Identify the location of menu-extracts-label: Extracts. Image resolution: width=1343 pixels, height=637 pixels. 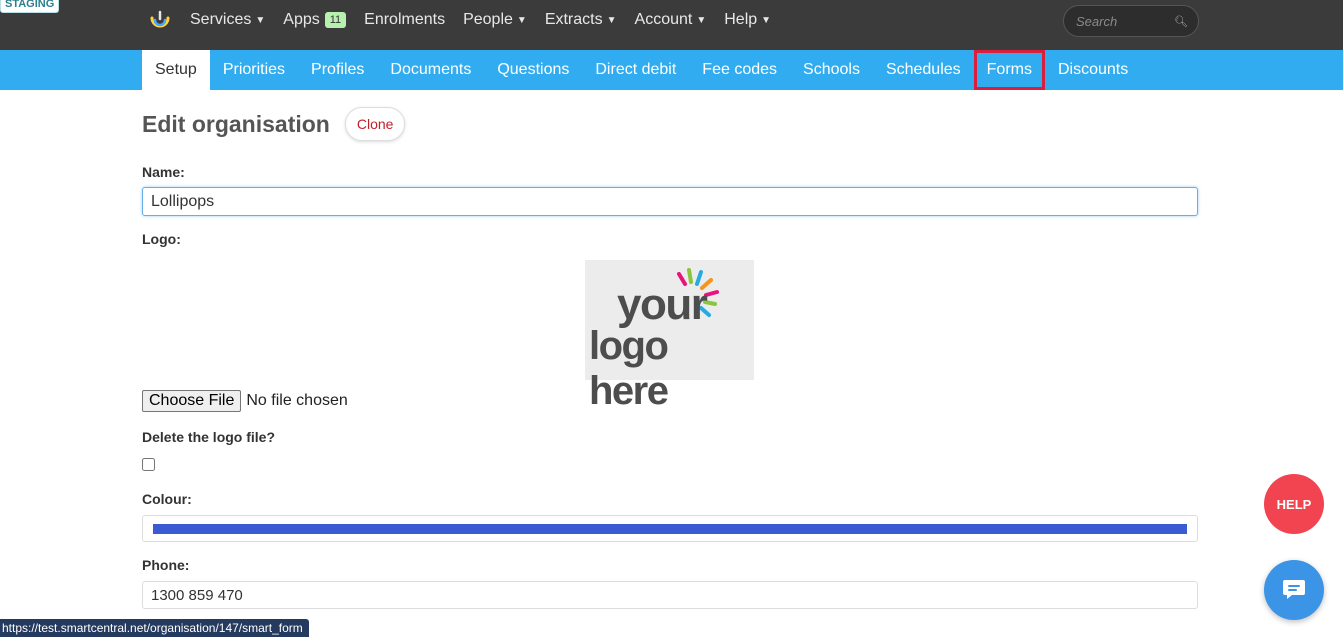
(573, 19).